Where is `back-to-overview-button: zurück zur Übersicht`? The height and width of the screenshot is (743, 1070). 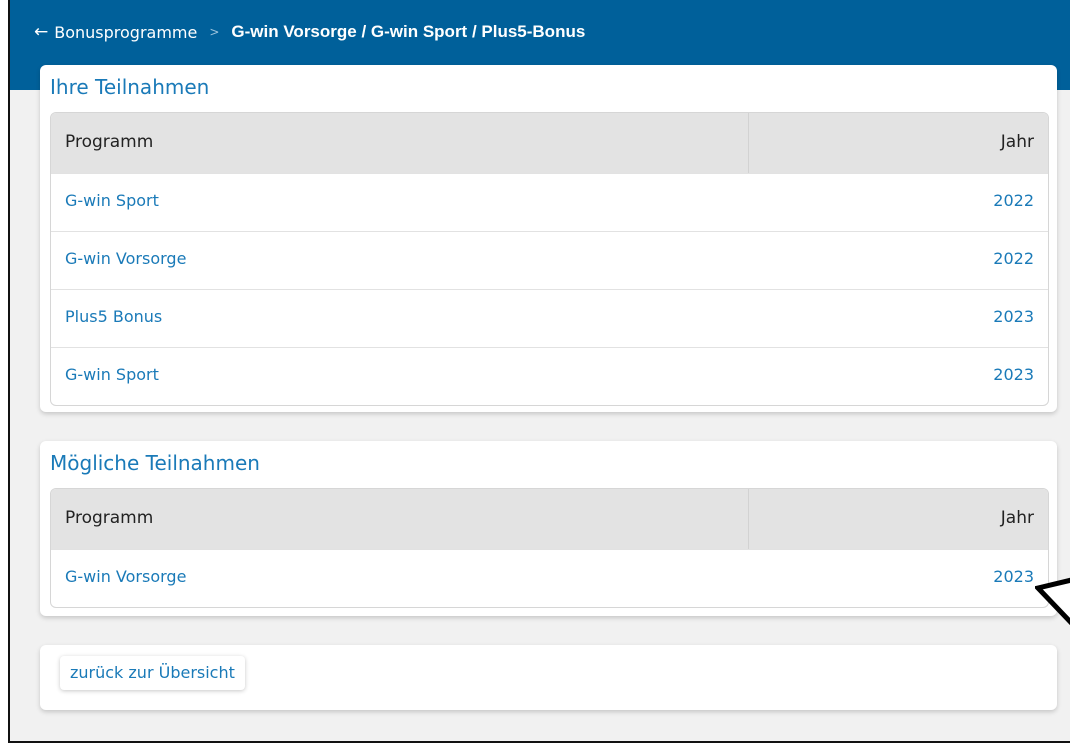
back-to-overview-button: zurück zur Übersicht is located at coordinates (152, 673).